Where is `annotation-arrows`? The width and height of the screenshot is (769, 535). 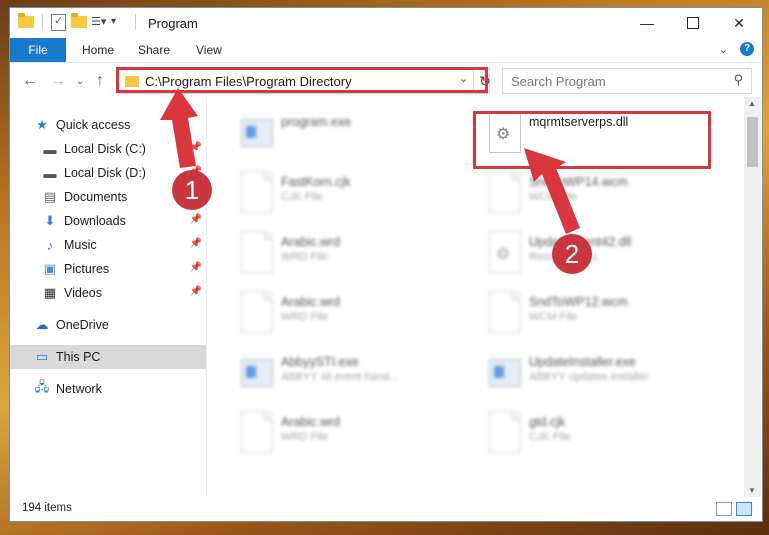
annotation-arrows is located at coordinates (370, 161).